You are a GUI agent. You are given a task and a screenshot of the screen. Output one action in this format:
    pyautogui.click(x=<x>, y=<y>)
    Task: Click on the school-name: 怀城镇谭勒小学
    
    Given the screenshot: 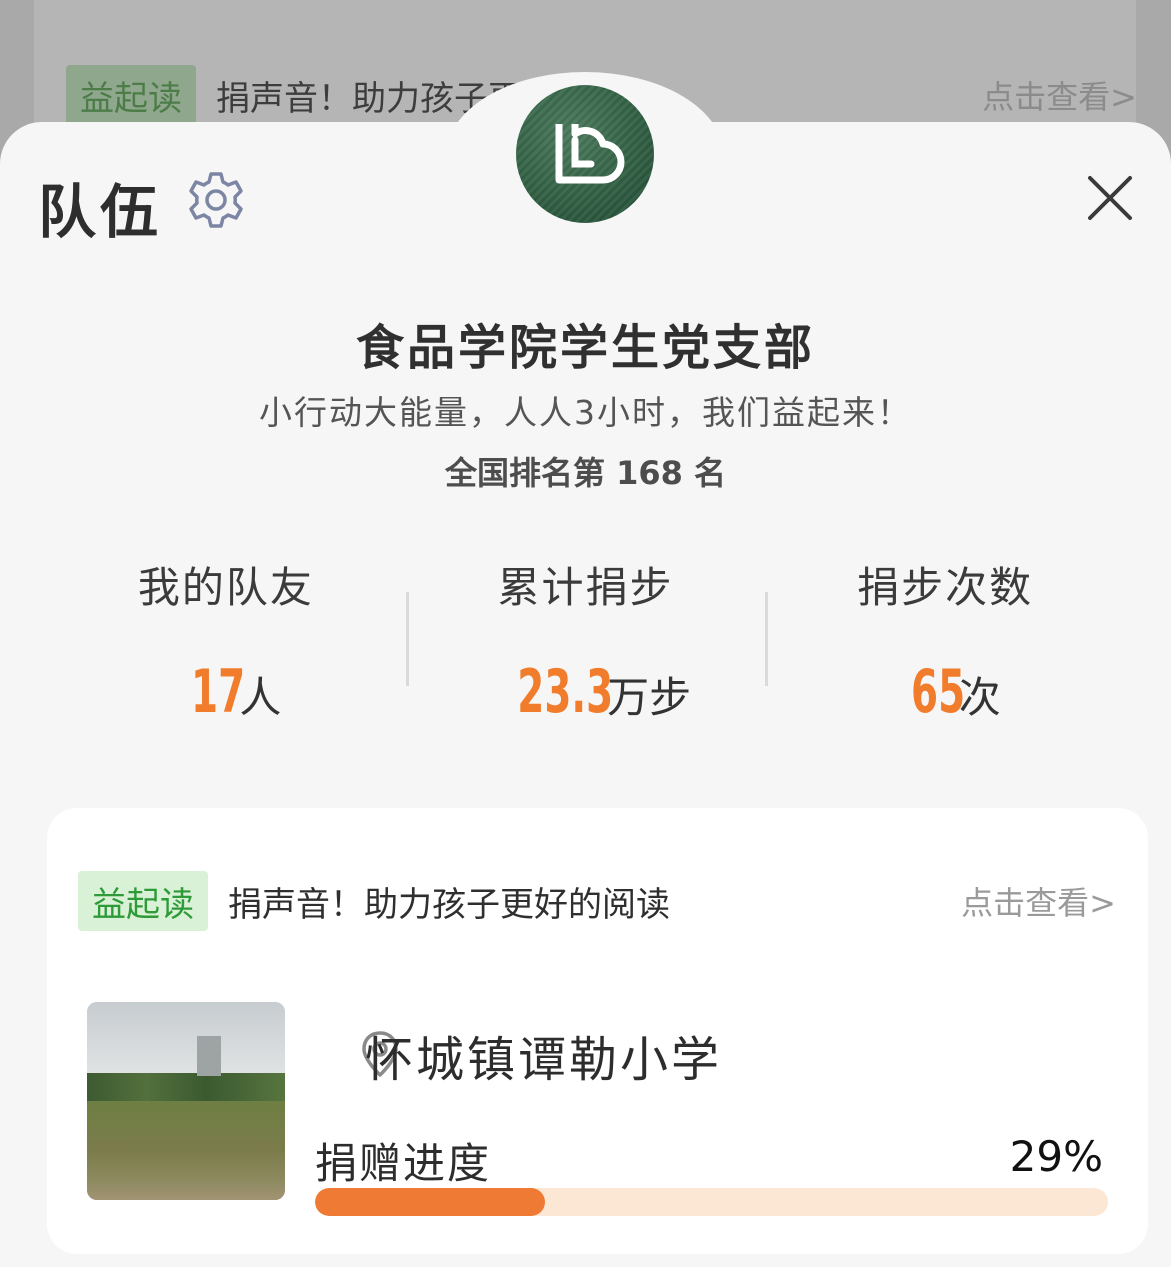 What is the action you would take?
    pyautogui.click(x=544, y=1060)
    